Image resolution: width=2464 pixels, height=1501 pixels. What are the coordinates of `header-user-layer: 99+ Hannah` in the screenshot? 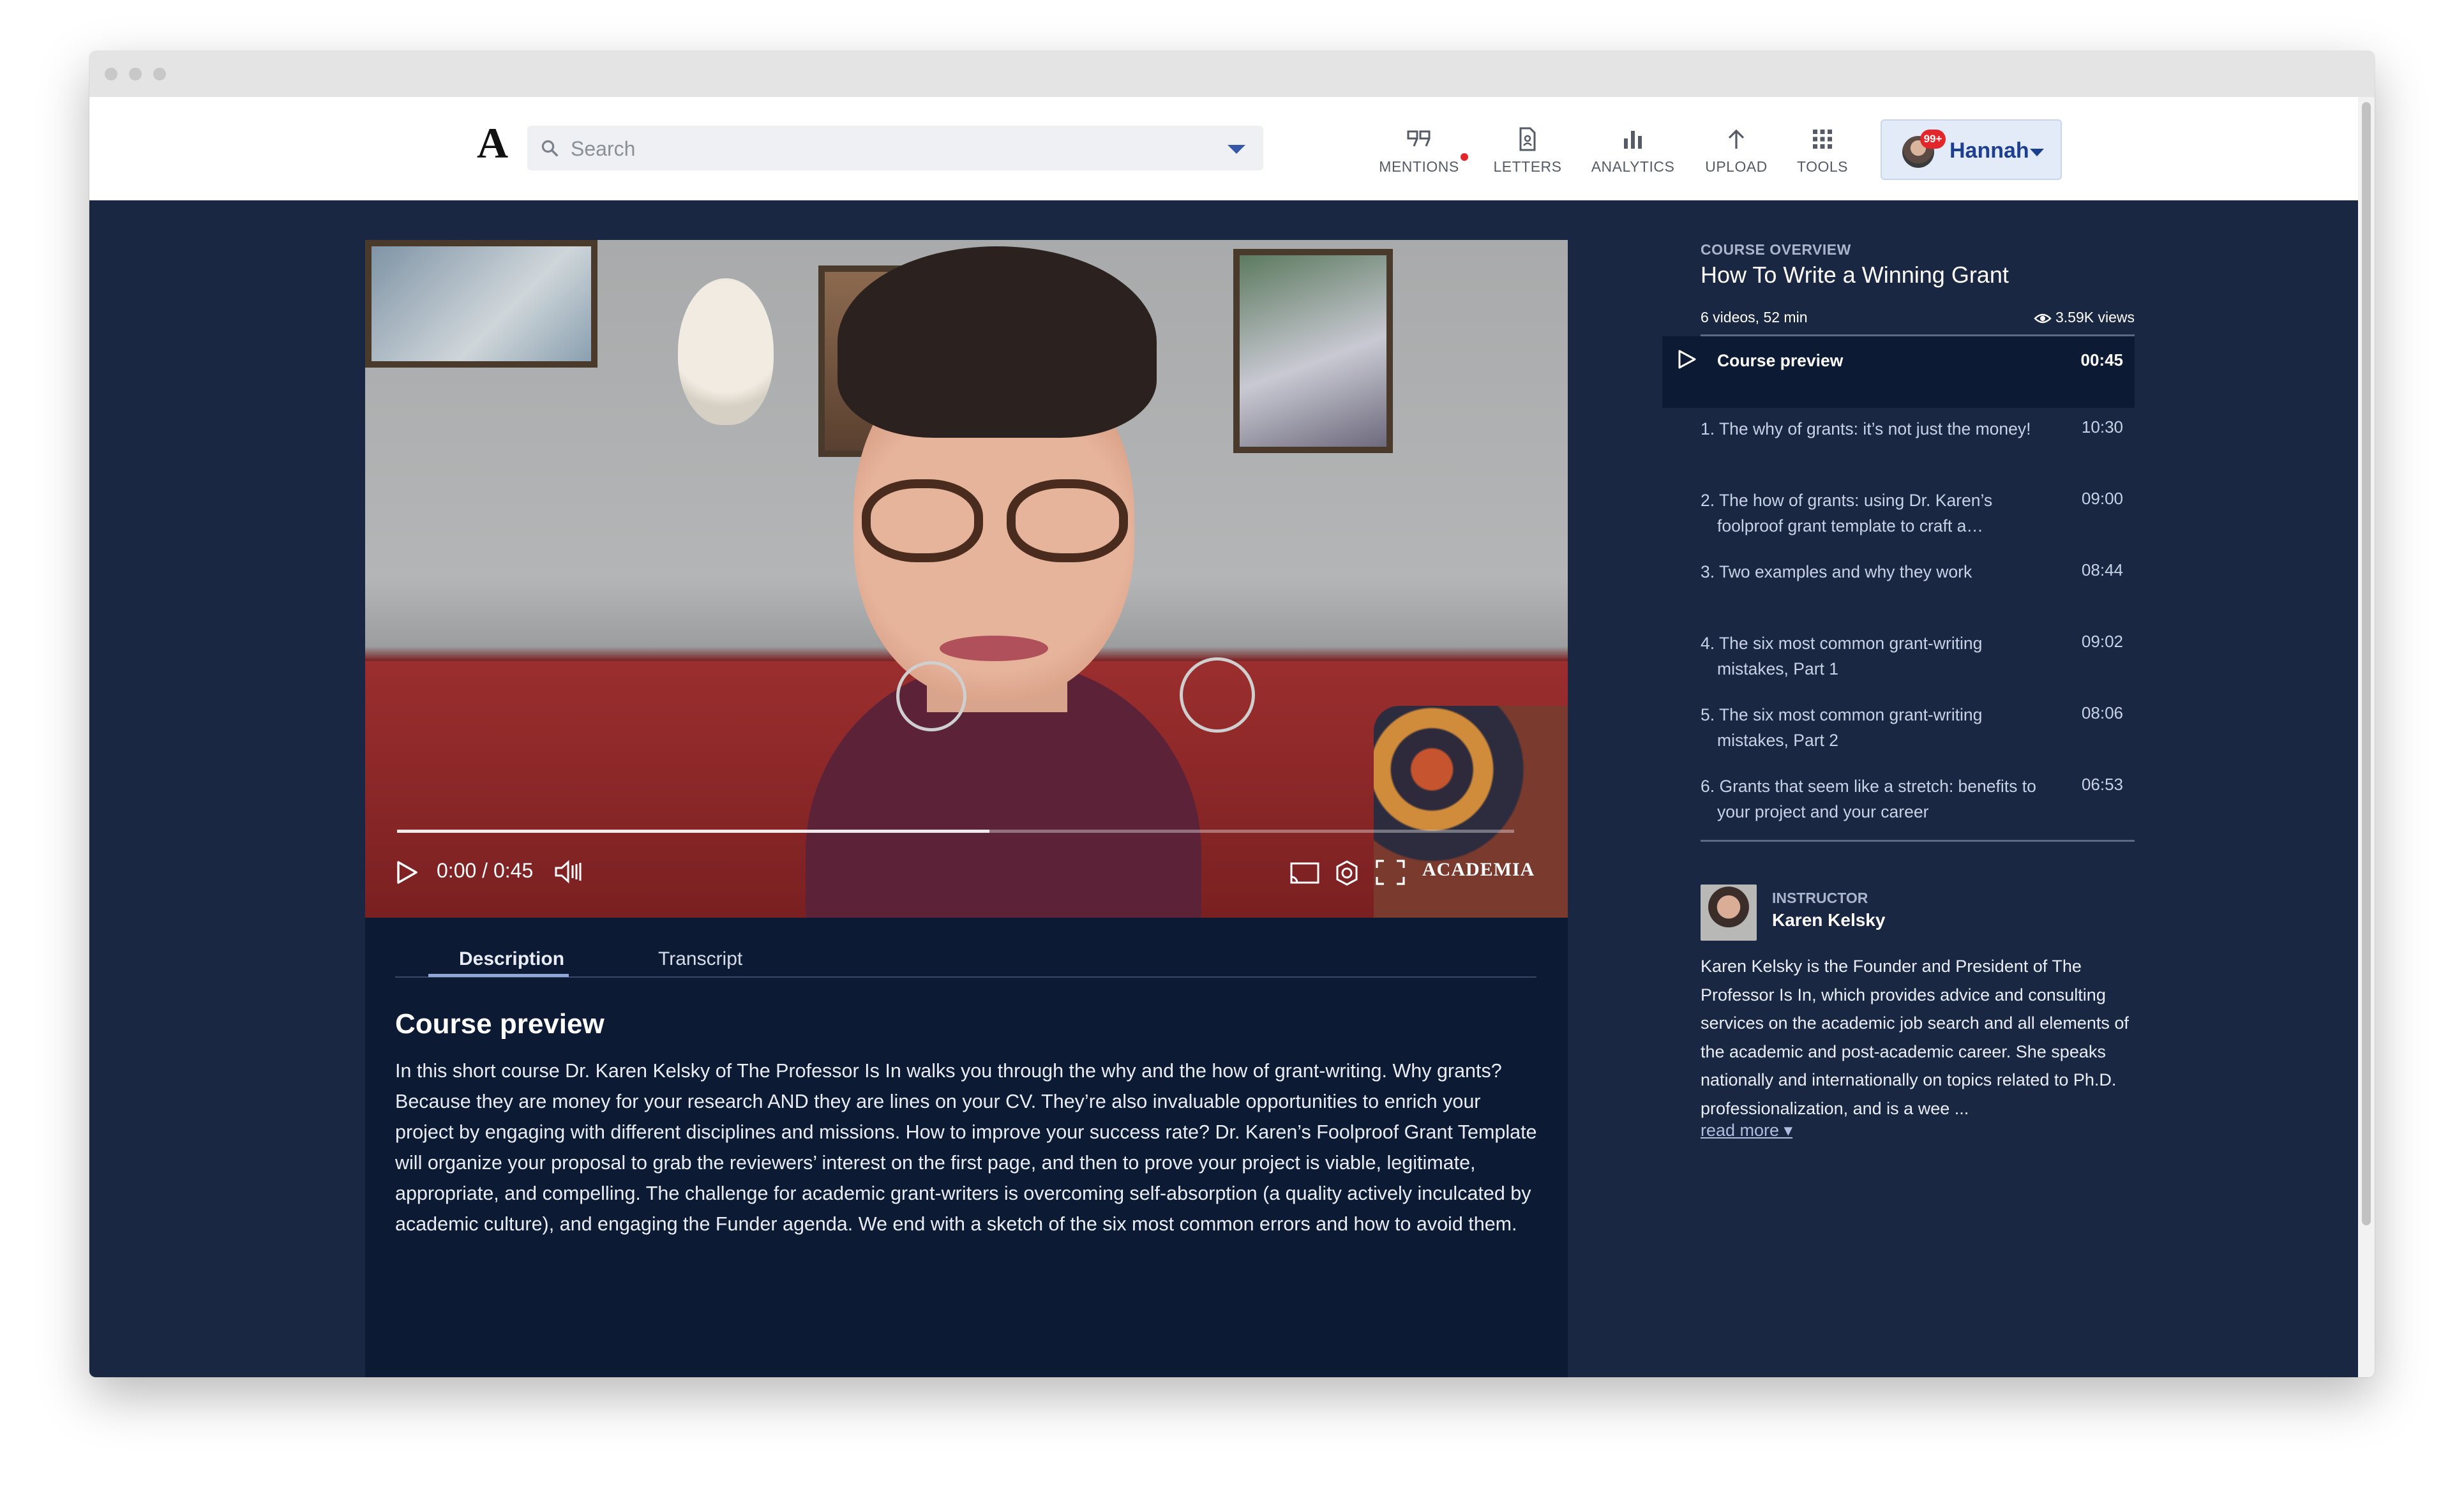 It's located at (1223, 148).